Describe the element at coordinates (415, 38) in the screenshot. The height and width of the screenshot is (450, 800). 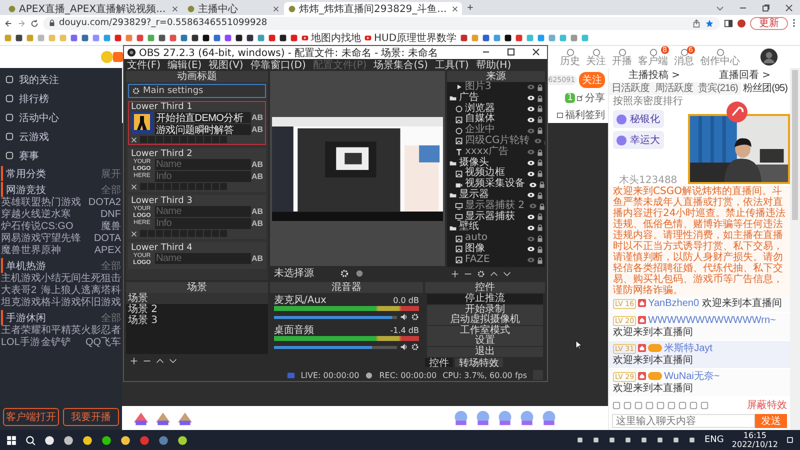
I see `bookmark: HUD原理世界数学` at that location.